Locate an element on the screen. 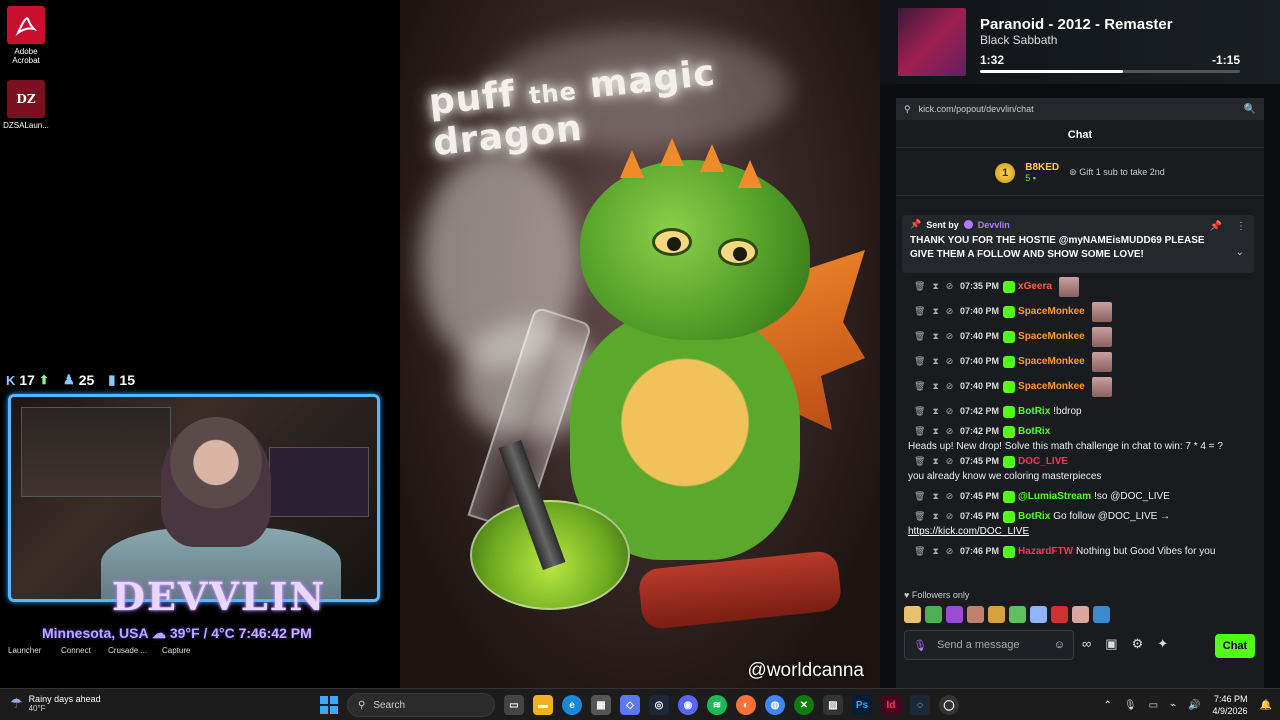  more-options-icon: ⋮ is located at coordinates (1241, 226).